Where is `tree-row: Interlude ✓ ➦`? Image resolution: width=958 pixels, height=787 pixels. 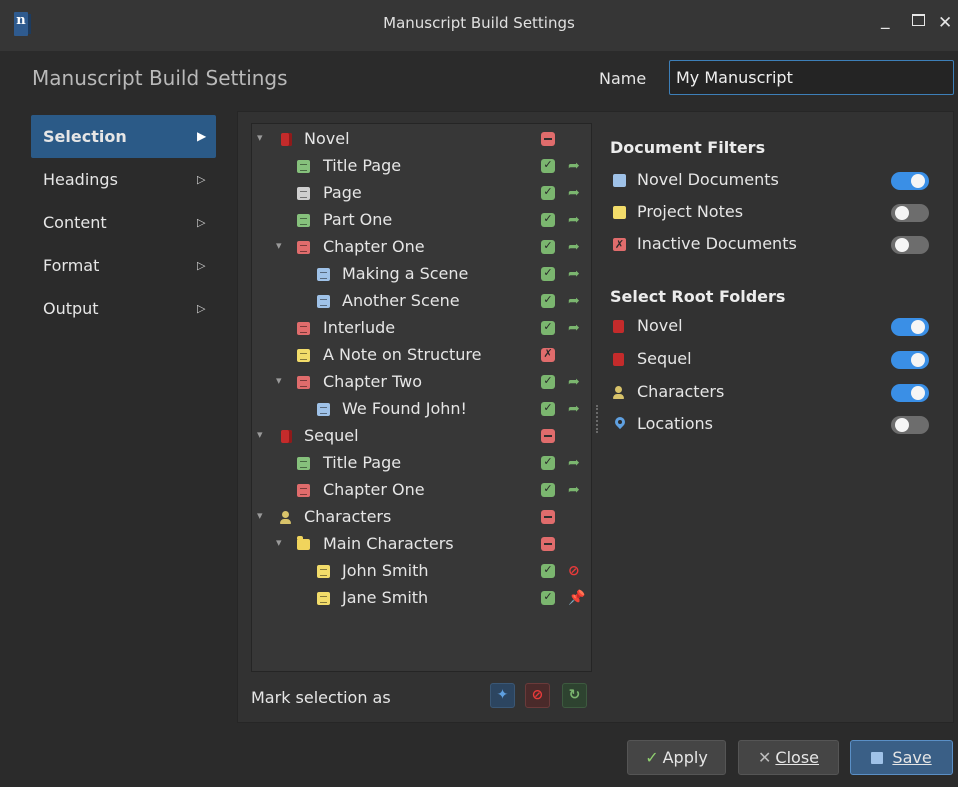
tree-row: Interlude ✓ ➦ is located at coordinates (421, 328).